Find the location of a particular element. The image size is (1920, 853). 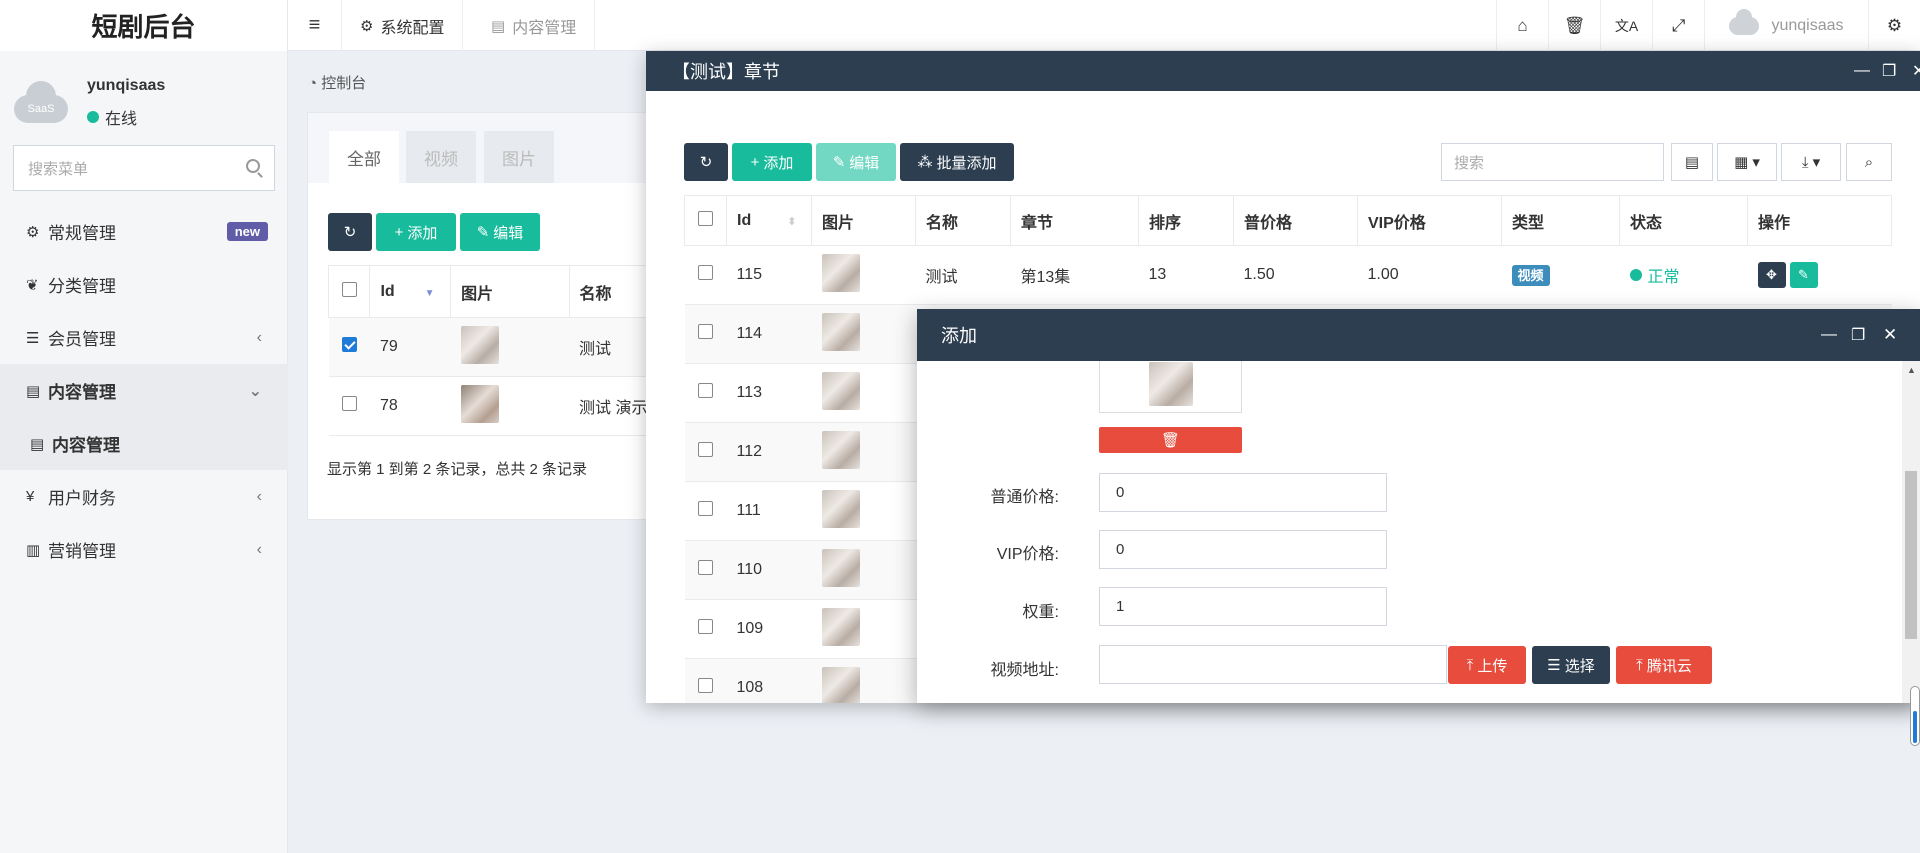

plus-icon: + is located at coordinates (755, 162).